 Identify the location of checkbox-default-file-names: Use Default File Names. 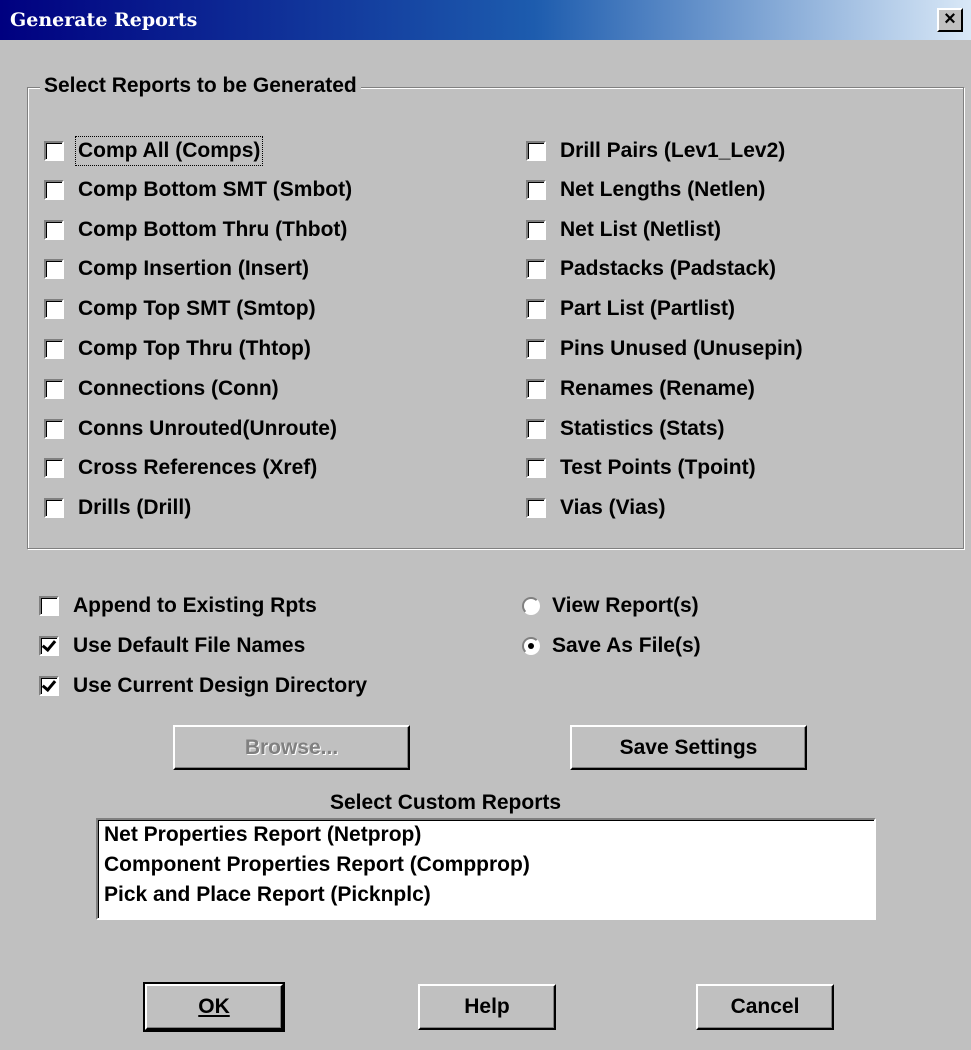
(172, 646).